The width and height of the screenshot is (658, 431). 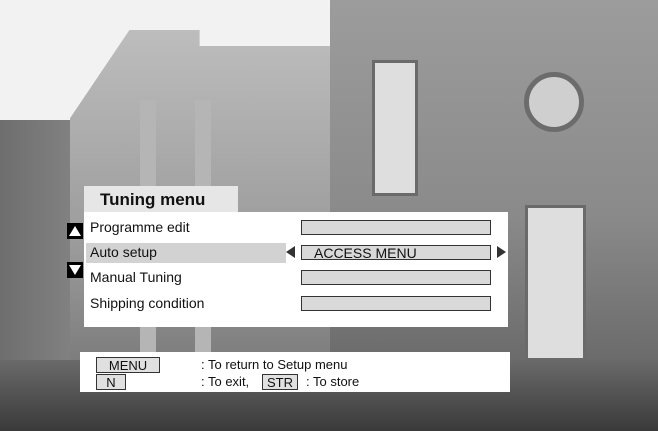 What do you see at coordinates (75, 231) in the screenshot?
I see `up-triangle-icon` at bounding box center [75, 231].